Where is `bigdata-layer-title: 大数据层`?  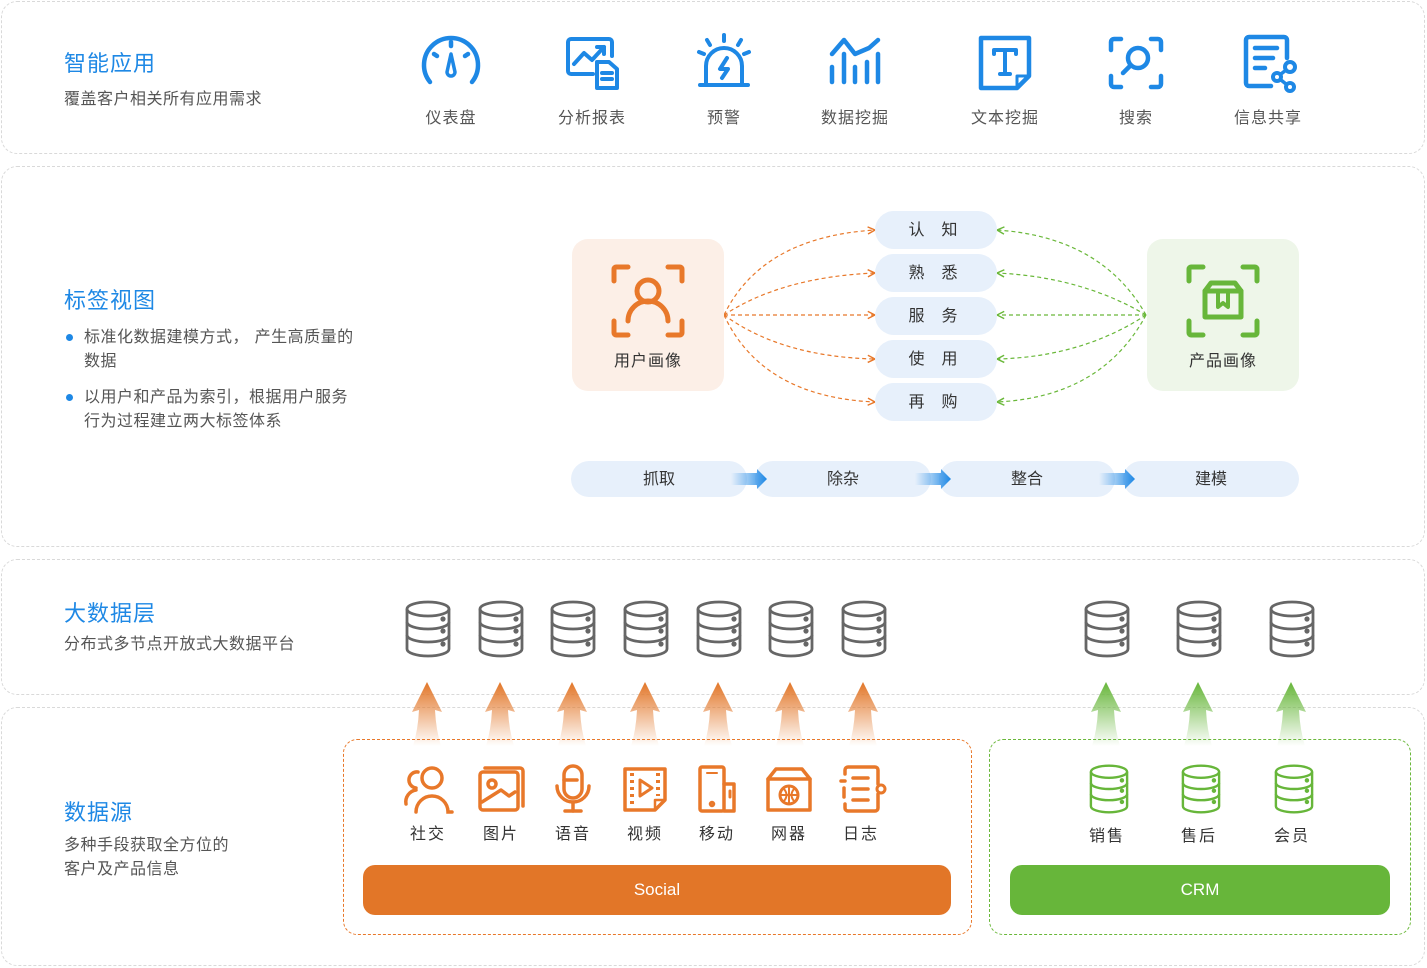 bigdata-layer-title: 大数据层 is located at coordinates (110, 614).